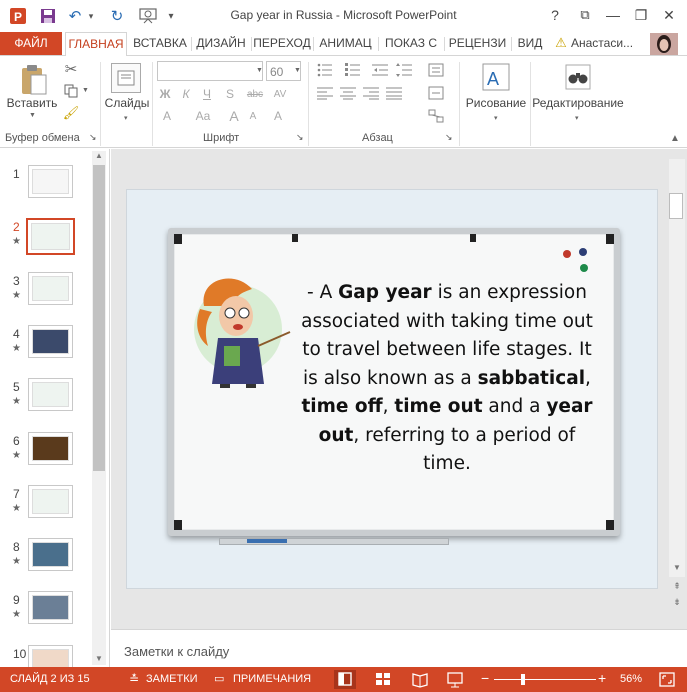  I want to click on next-slide-icon: ⇟, so click(677, 604).